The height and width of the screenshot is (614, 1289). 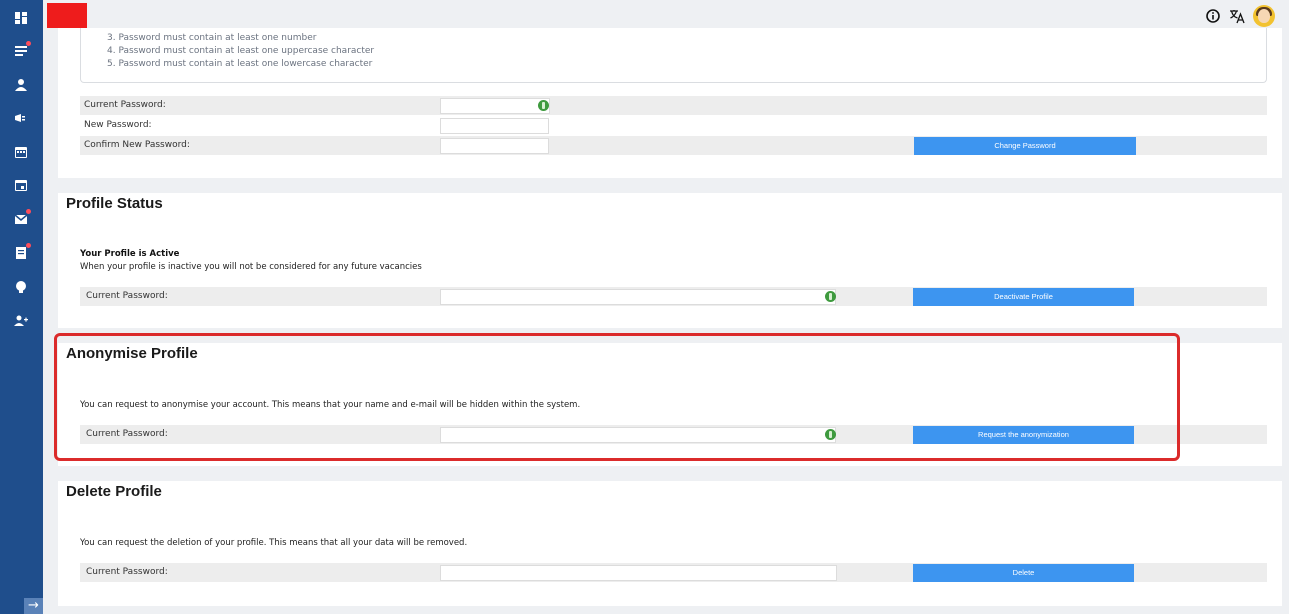 What do you see at coordinates (130, 254) in the screenshot?
I see `profile-status-label: Your Profile is Active` at bounding box center [130, 254].